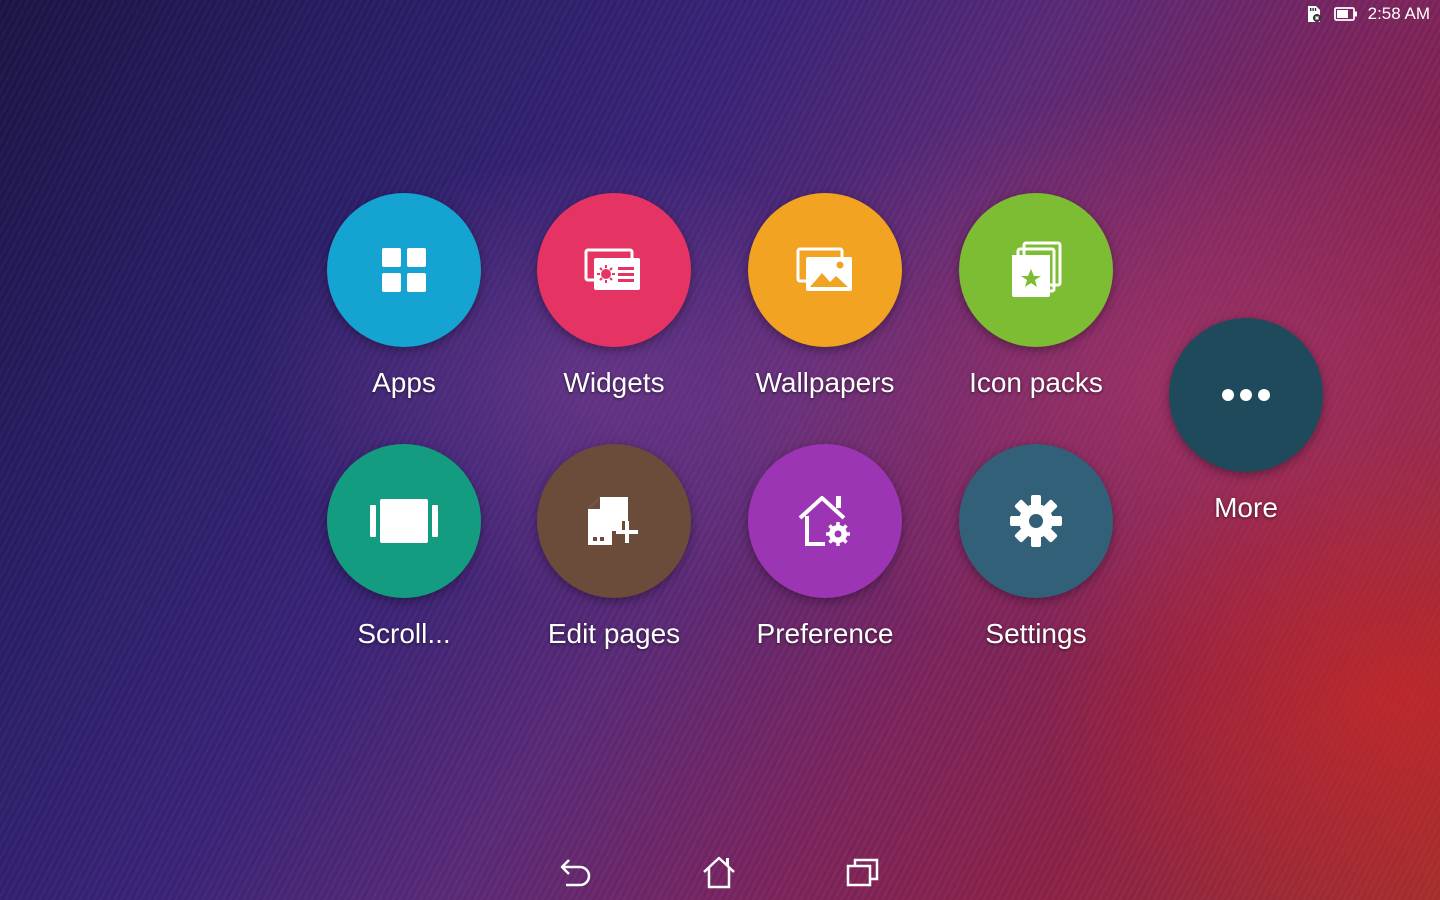 This screenshot has height=900, width=1440. I want to click on menu-item-preference: Preference, so click(825, 547).